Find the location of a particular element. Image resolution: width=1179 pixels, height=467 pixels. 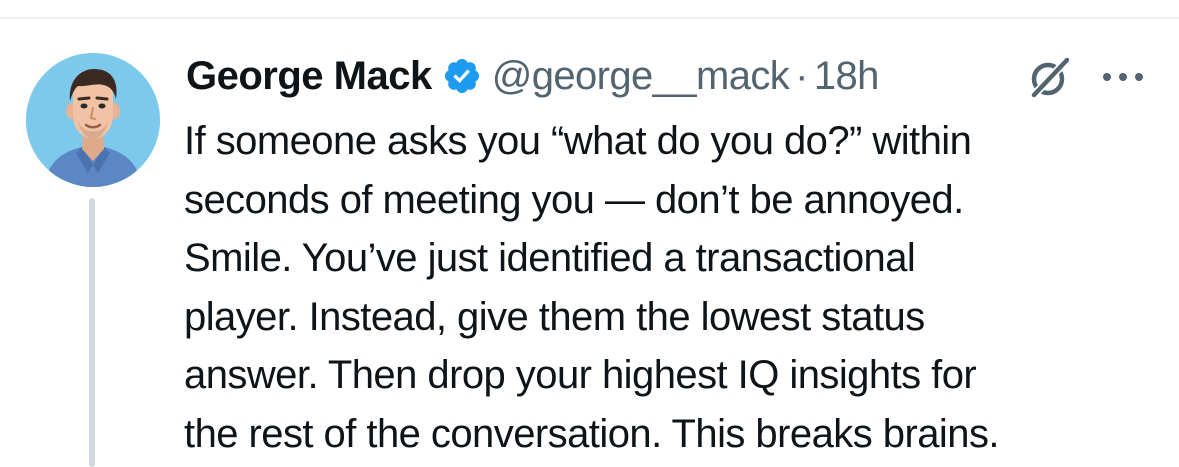

more-icon is located at coordinates (1123, 77).